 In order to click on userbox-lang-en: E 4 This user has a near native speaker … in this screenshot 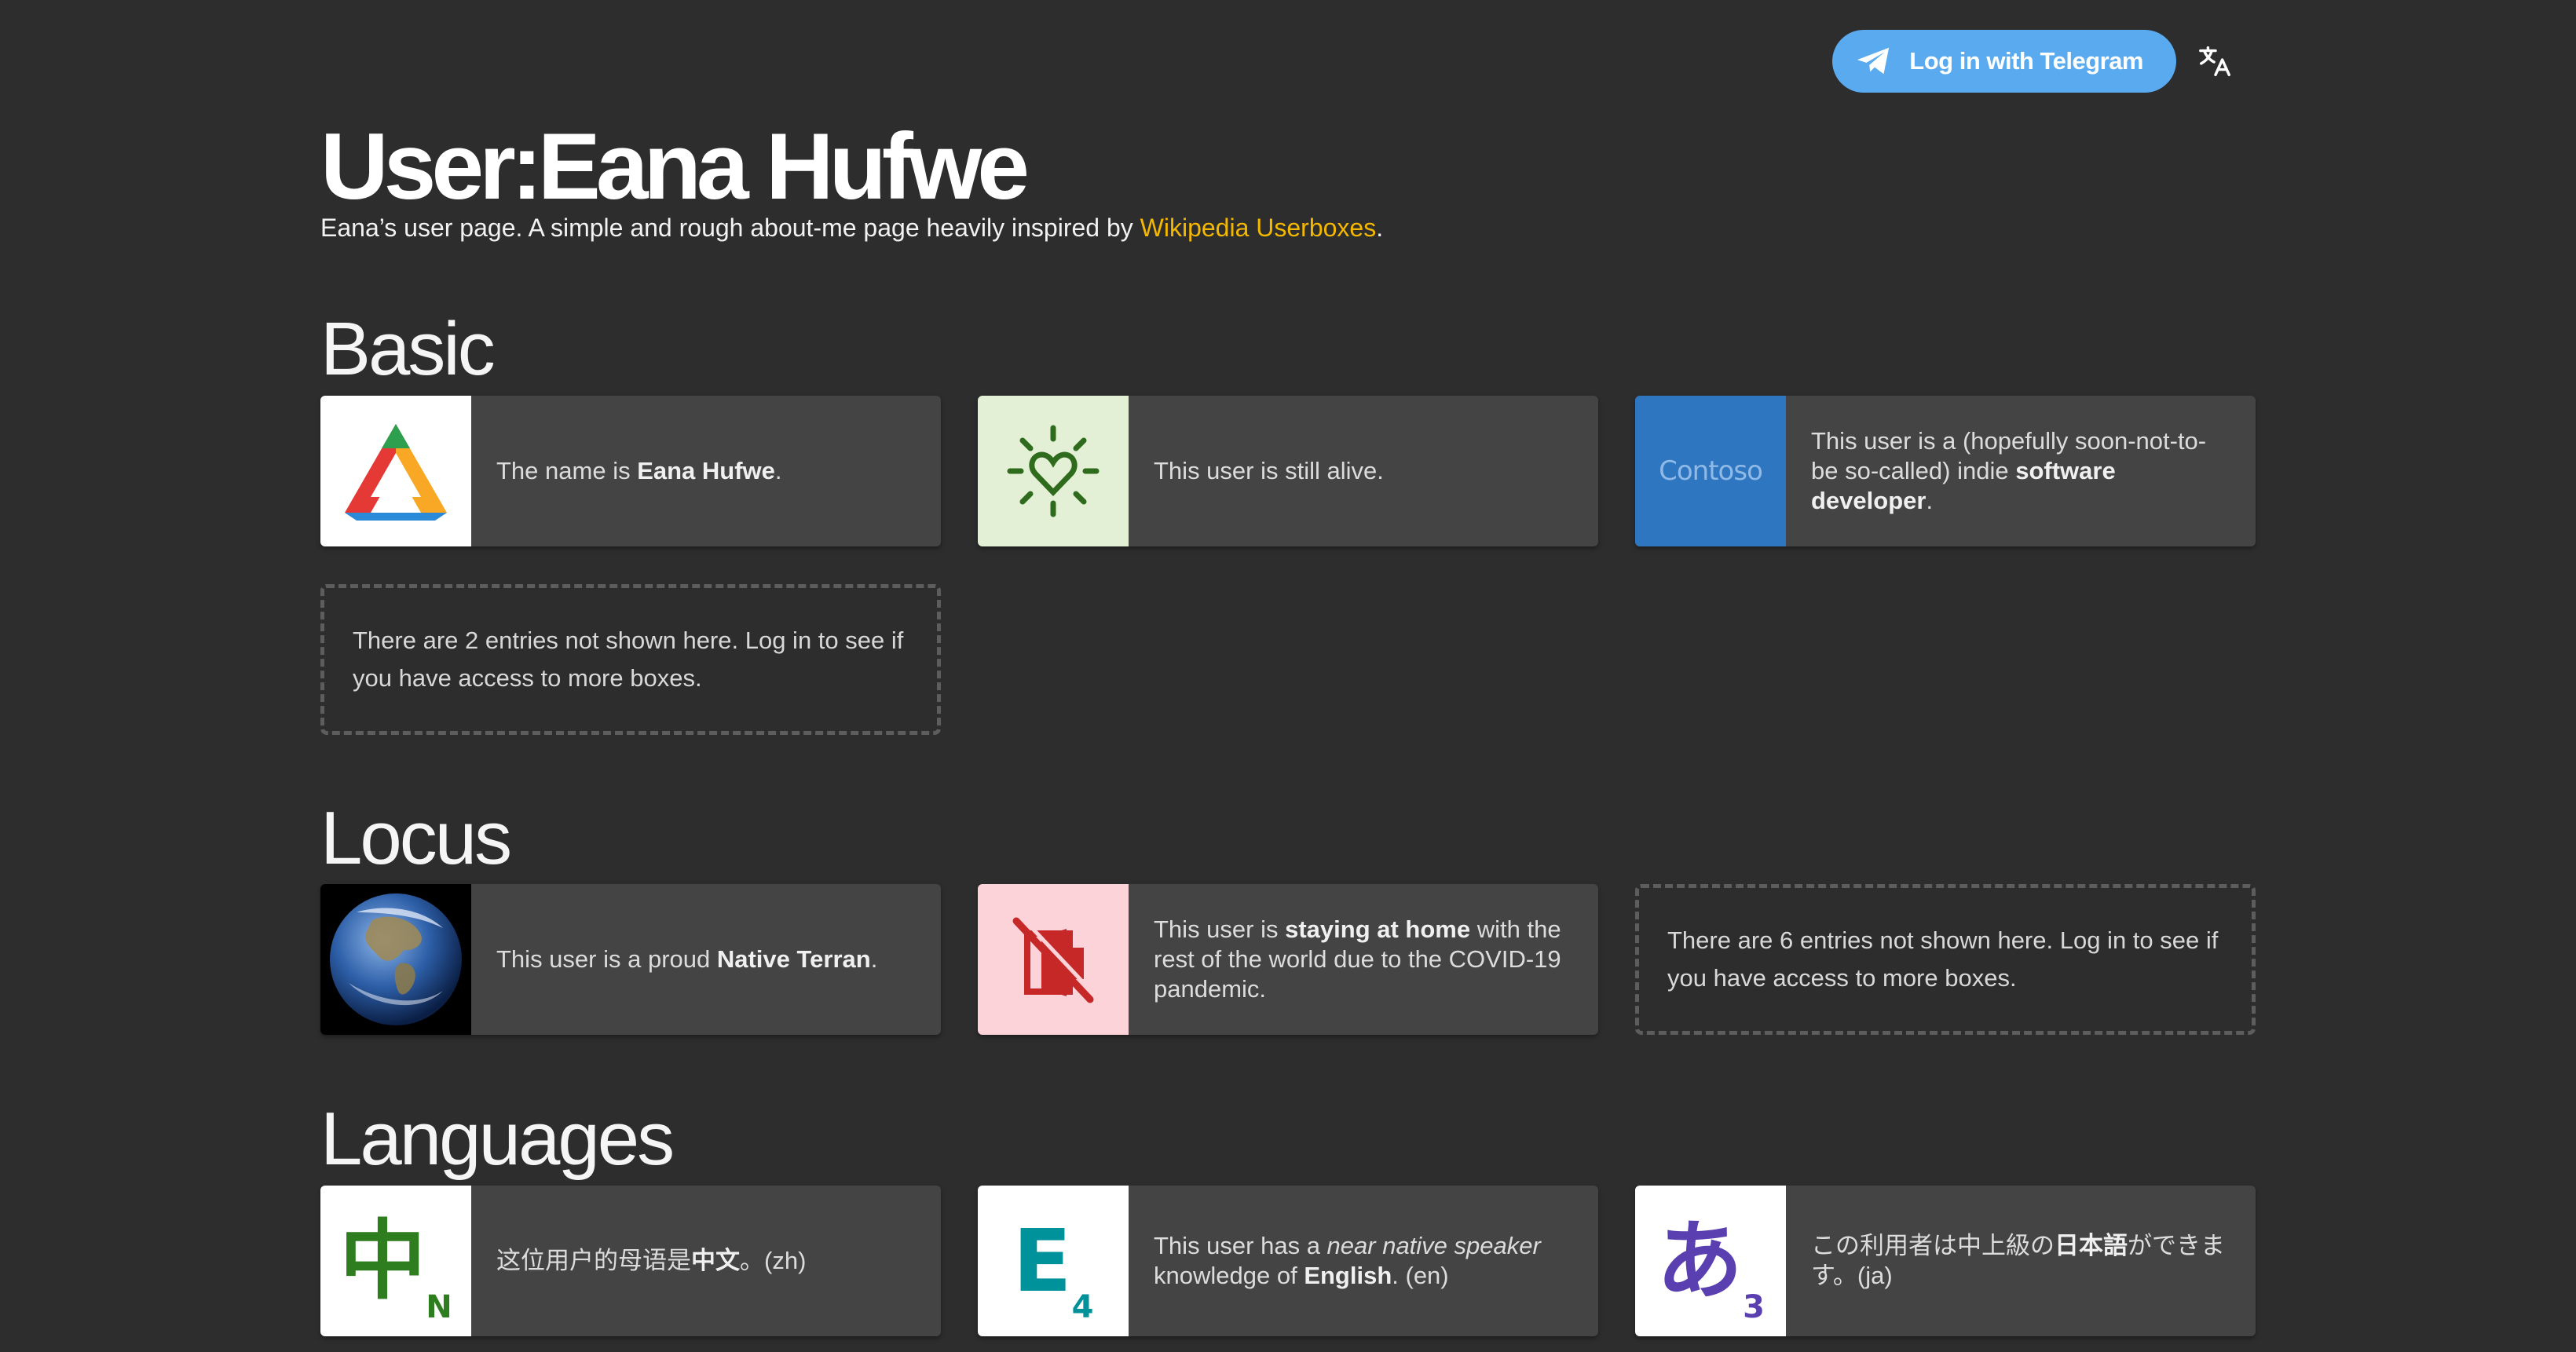, I will do `click(1288, 1261)`.